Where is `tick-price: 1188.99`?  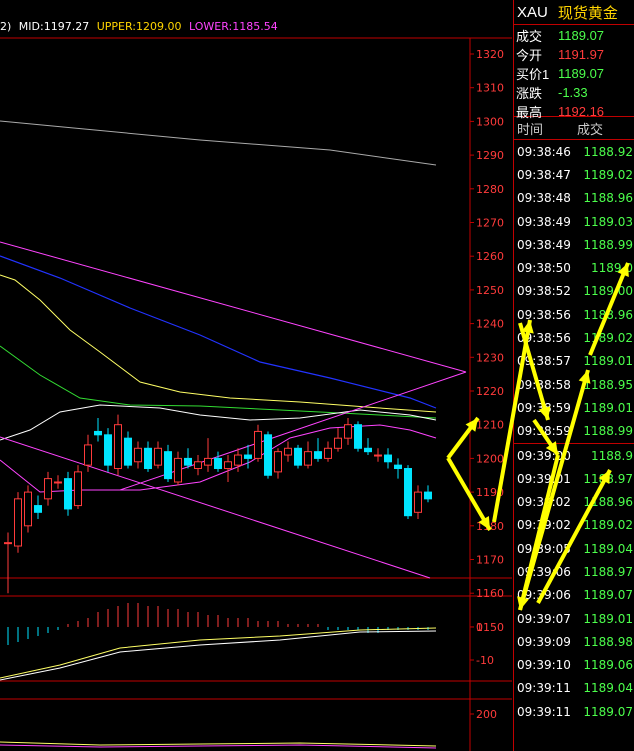
tick-price: 1188.99 is located at coordinates (608, 244).